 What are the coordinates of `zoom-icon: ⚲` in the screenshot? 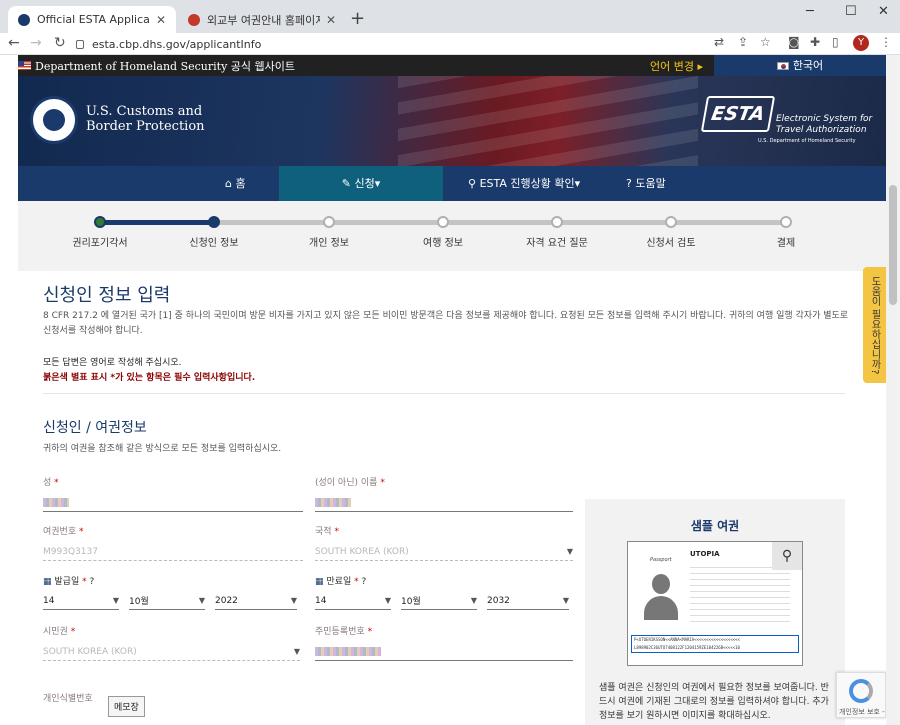 It's located at (787, 556).